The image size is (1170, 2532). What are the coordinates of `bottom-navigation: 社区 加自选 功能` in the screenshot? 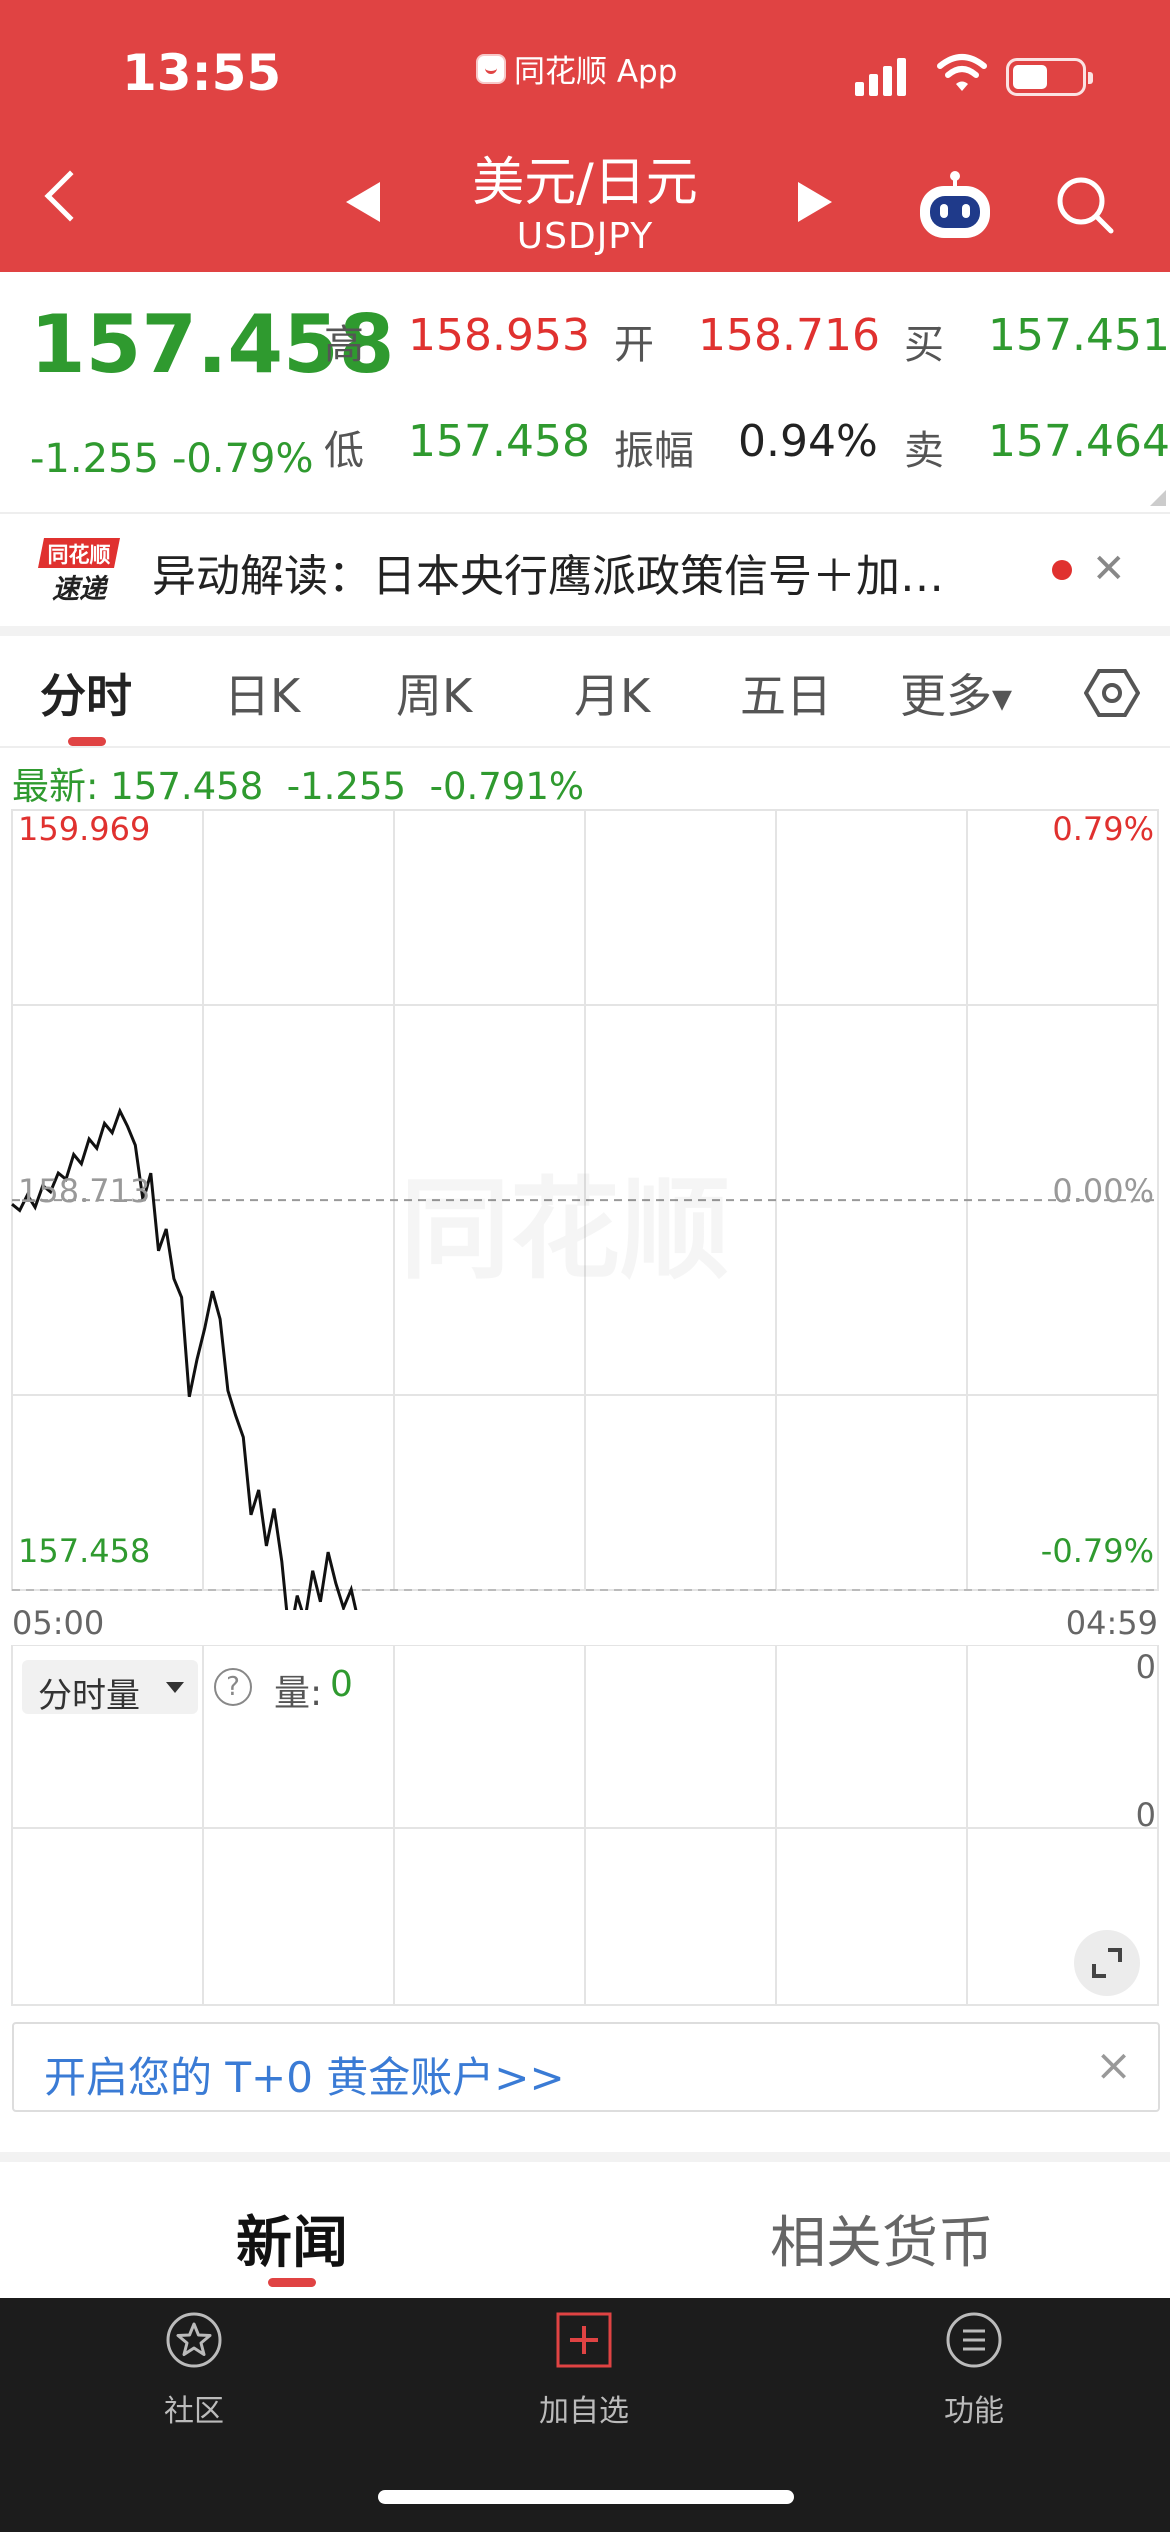 It's located at (585, 2415).